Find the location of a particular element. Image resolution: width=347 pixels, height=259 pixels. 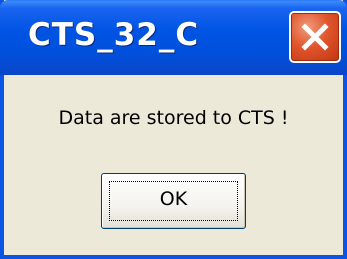

close-button is located at coordinates (315, 37).